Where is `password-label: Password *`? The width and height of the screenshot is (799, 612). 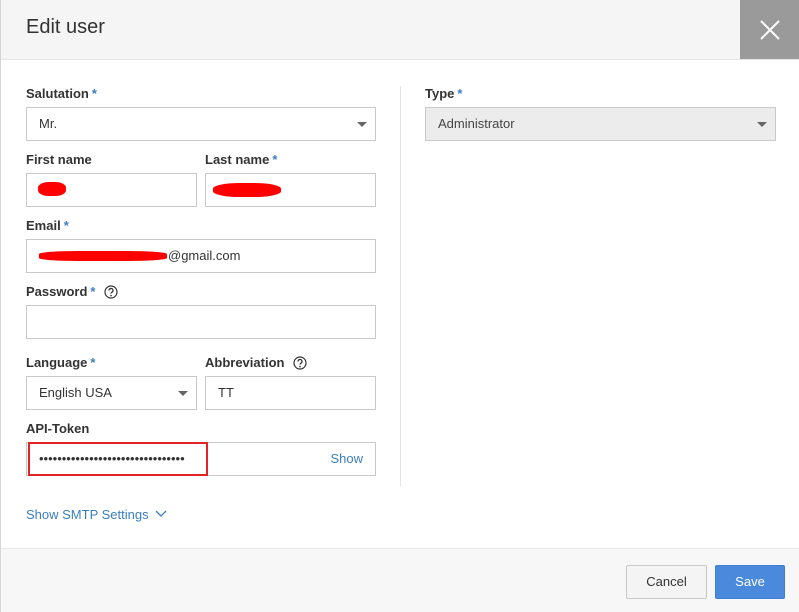
password-label: Password * is located at coordinates (72, 291).